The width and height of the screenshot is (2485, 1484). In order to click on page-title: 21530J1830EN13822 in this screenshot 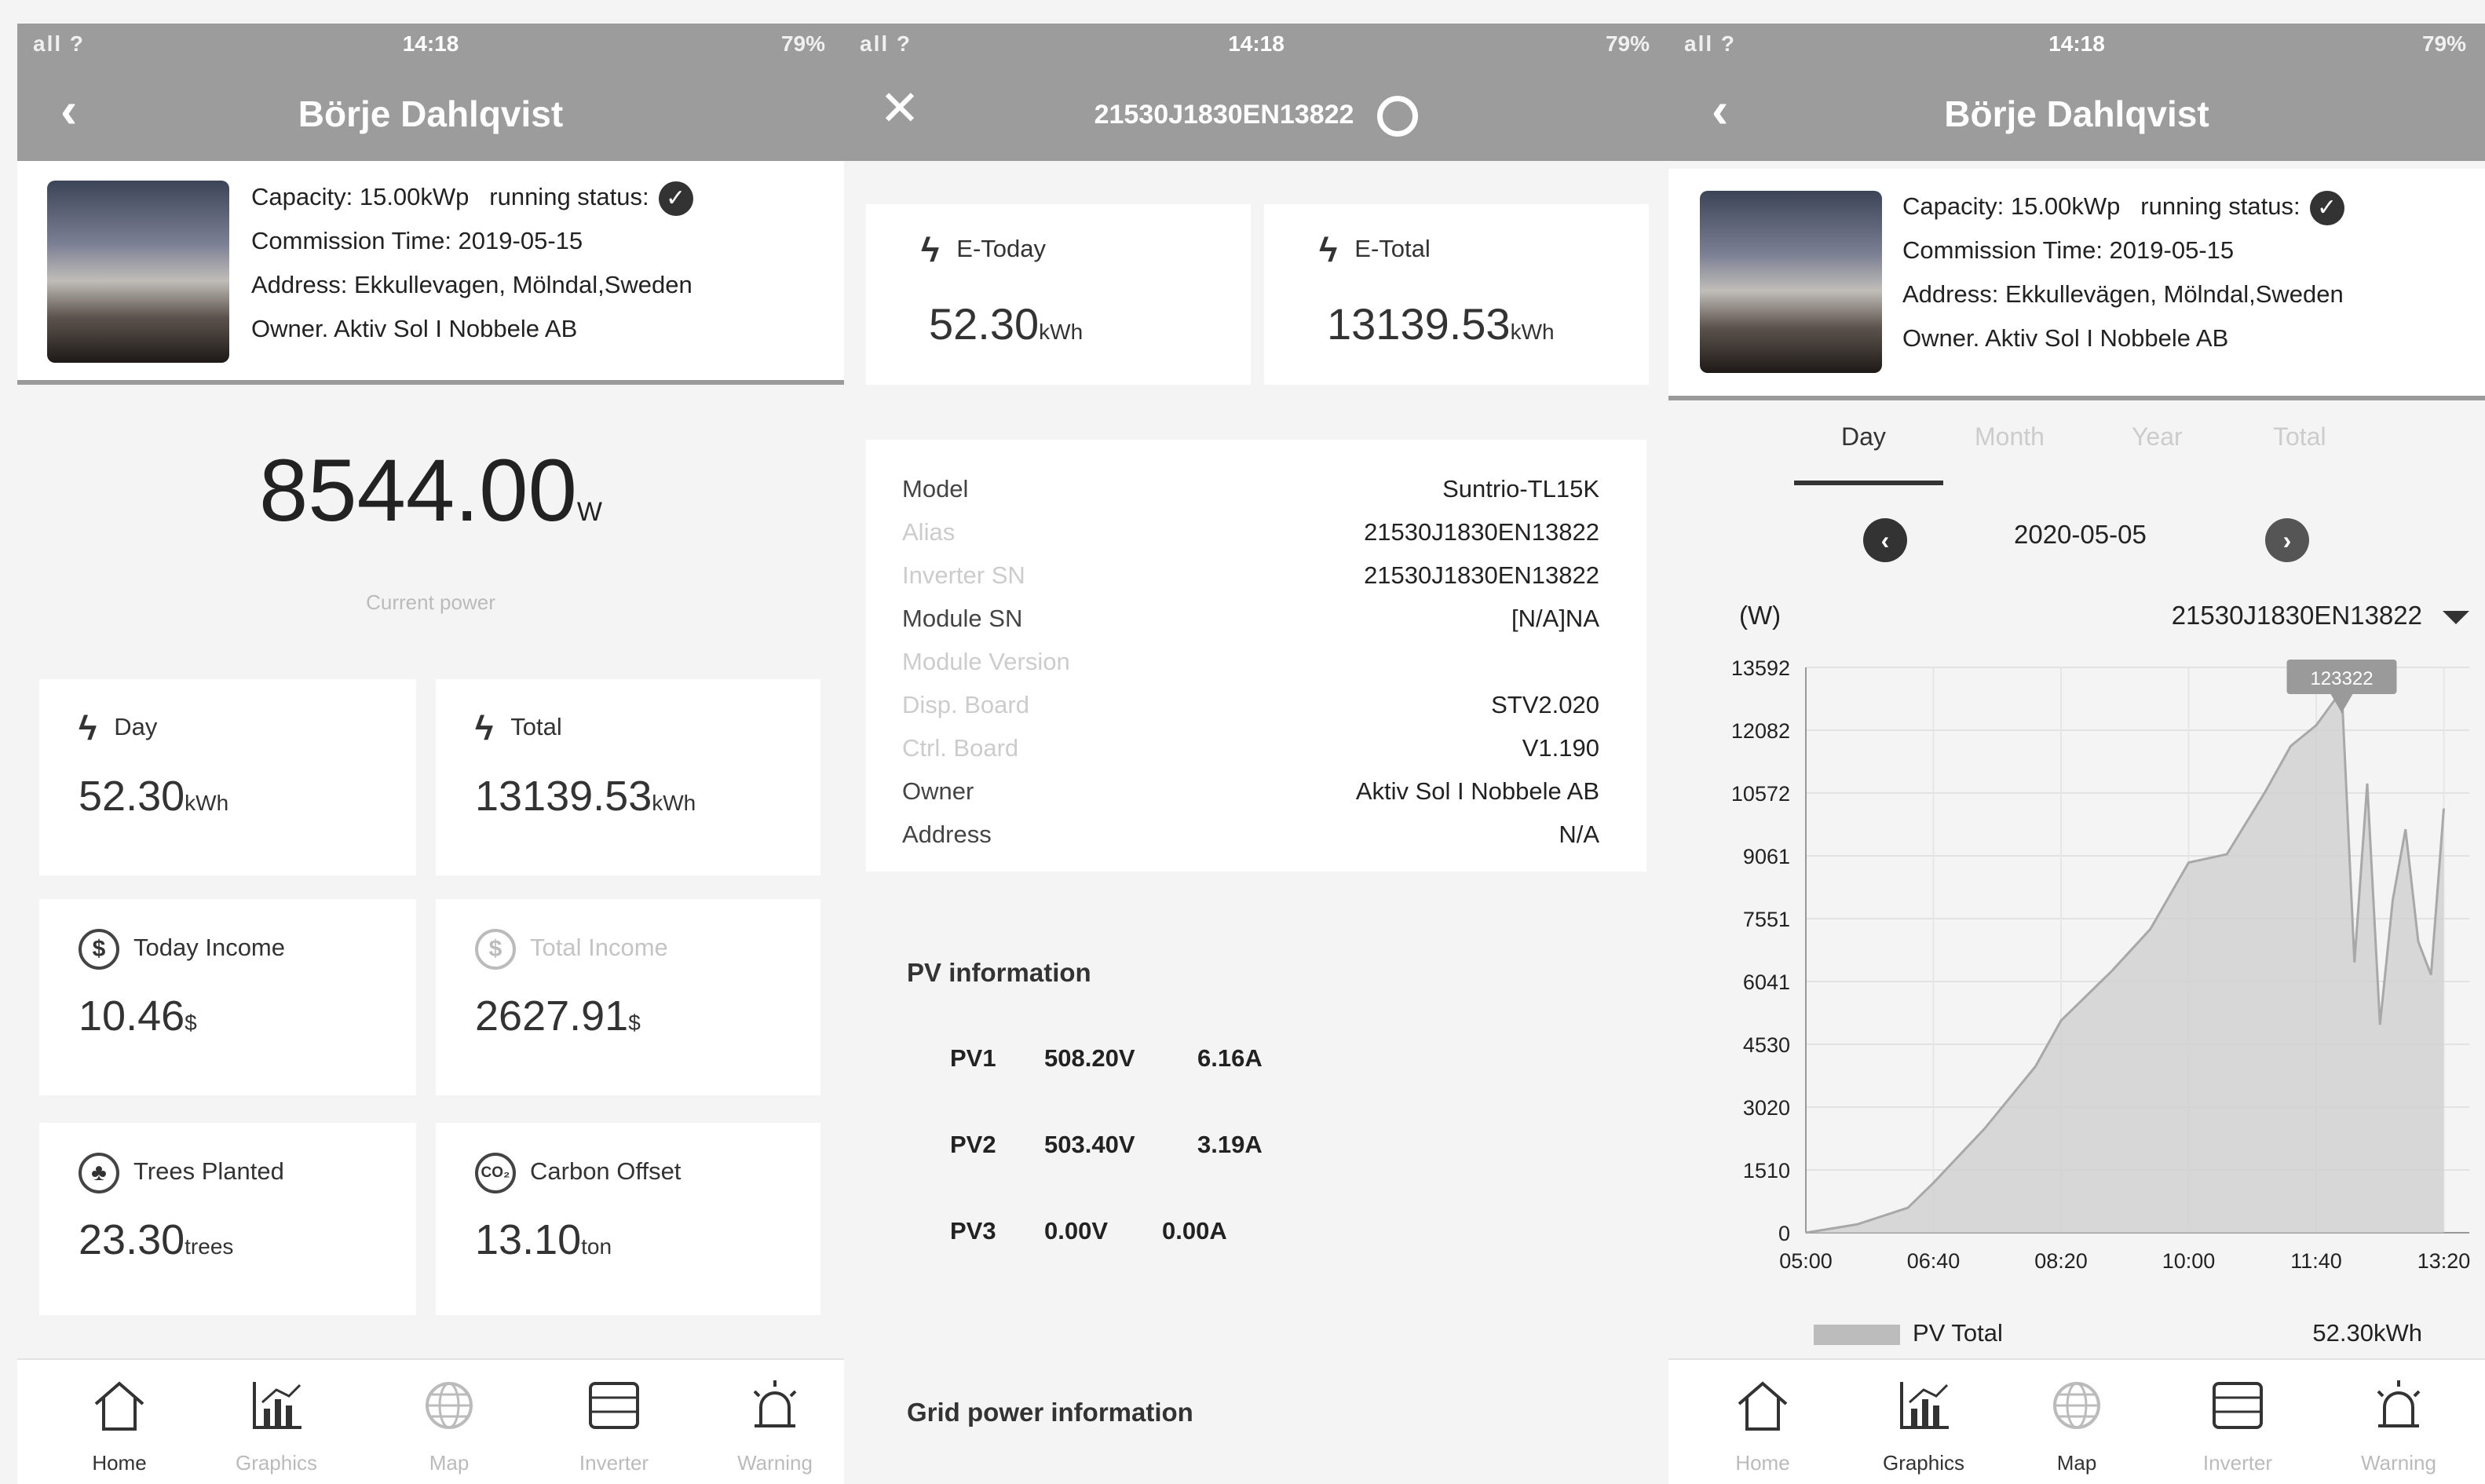, I will do `click(1224, 114)`.